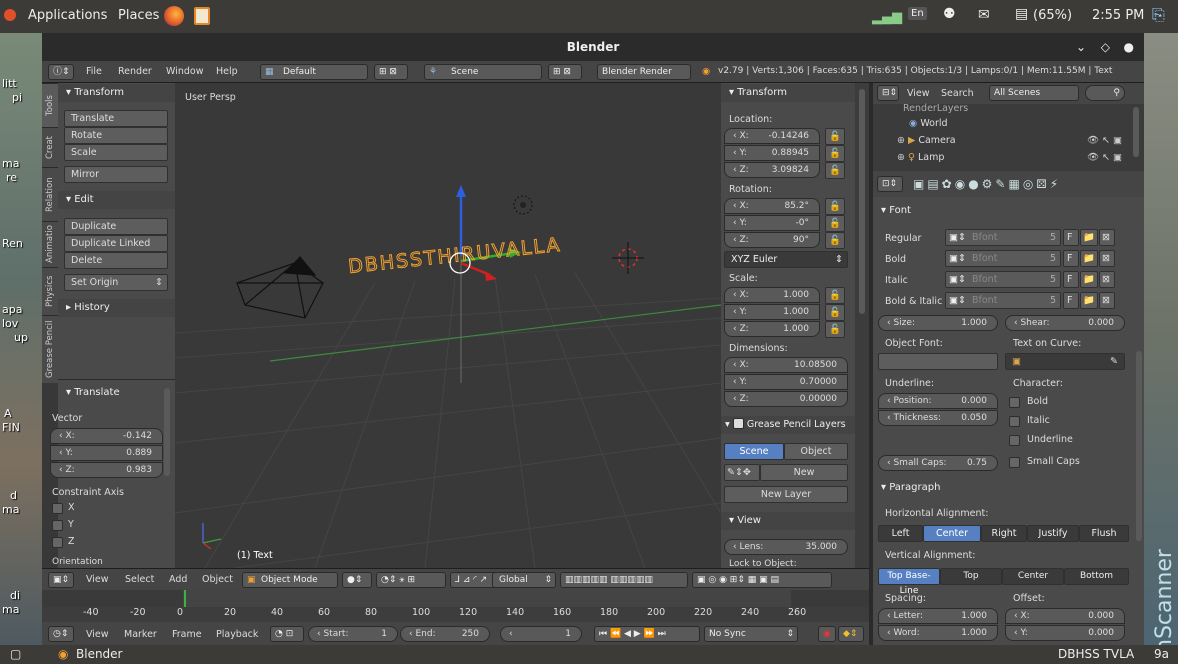  Describe the element at coordinates (411, 580) in the screenshot. I see `pivot-snap-icons: ◔⇕ ⚹ ⊞` at that location.